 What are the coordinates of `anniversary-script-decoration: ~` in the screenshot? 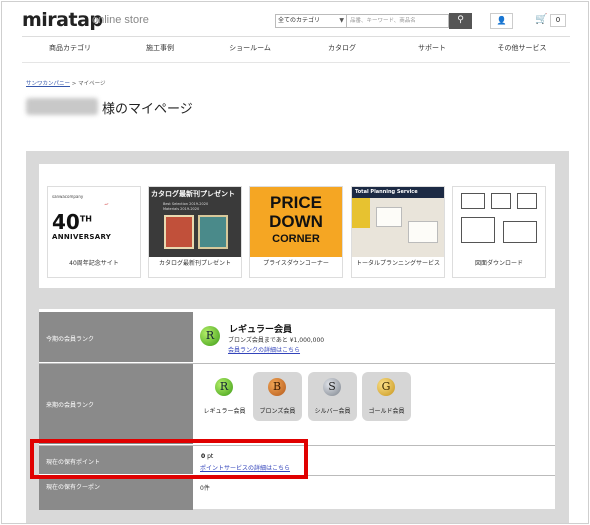 It's located at (106, 204).